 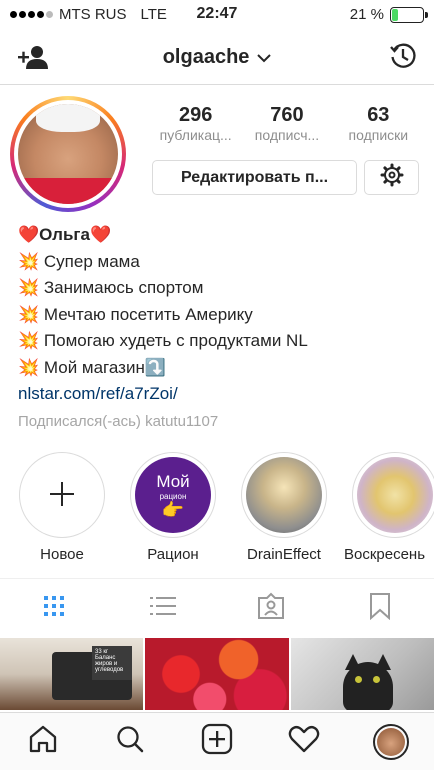 I want to click on stat-value: 760, so click(x=287, y=115).